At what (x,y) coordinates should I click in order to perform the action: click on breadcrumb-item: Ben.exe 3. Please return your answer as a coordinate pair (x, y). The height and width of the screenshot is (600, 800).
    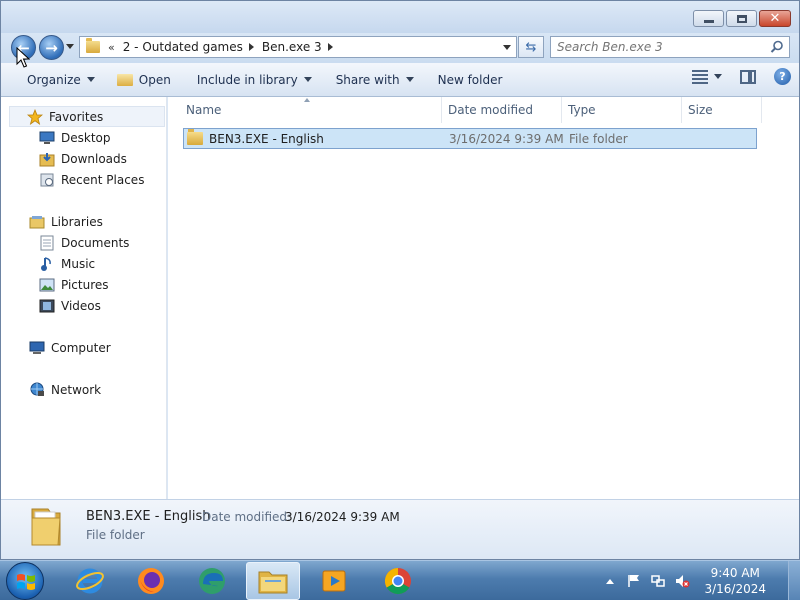
    Looking at the image, I should click on (292, 47).